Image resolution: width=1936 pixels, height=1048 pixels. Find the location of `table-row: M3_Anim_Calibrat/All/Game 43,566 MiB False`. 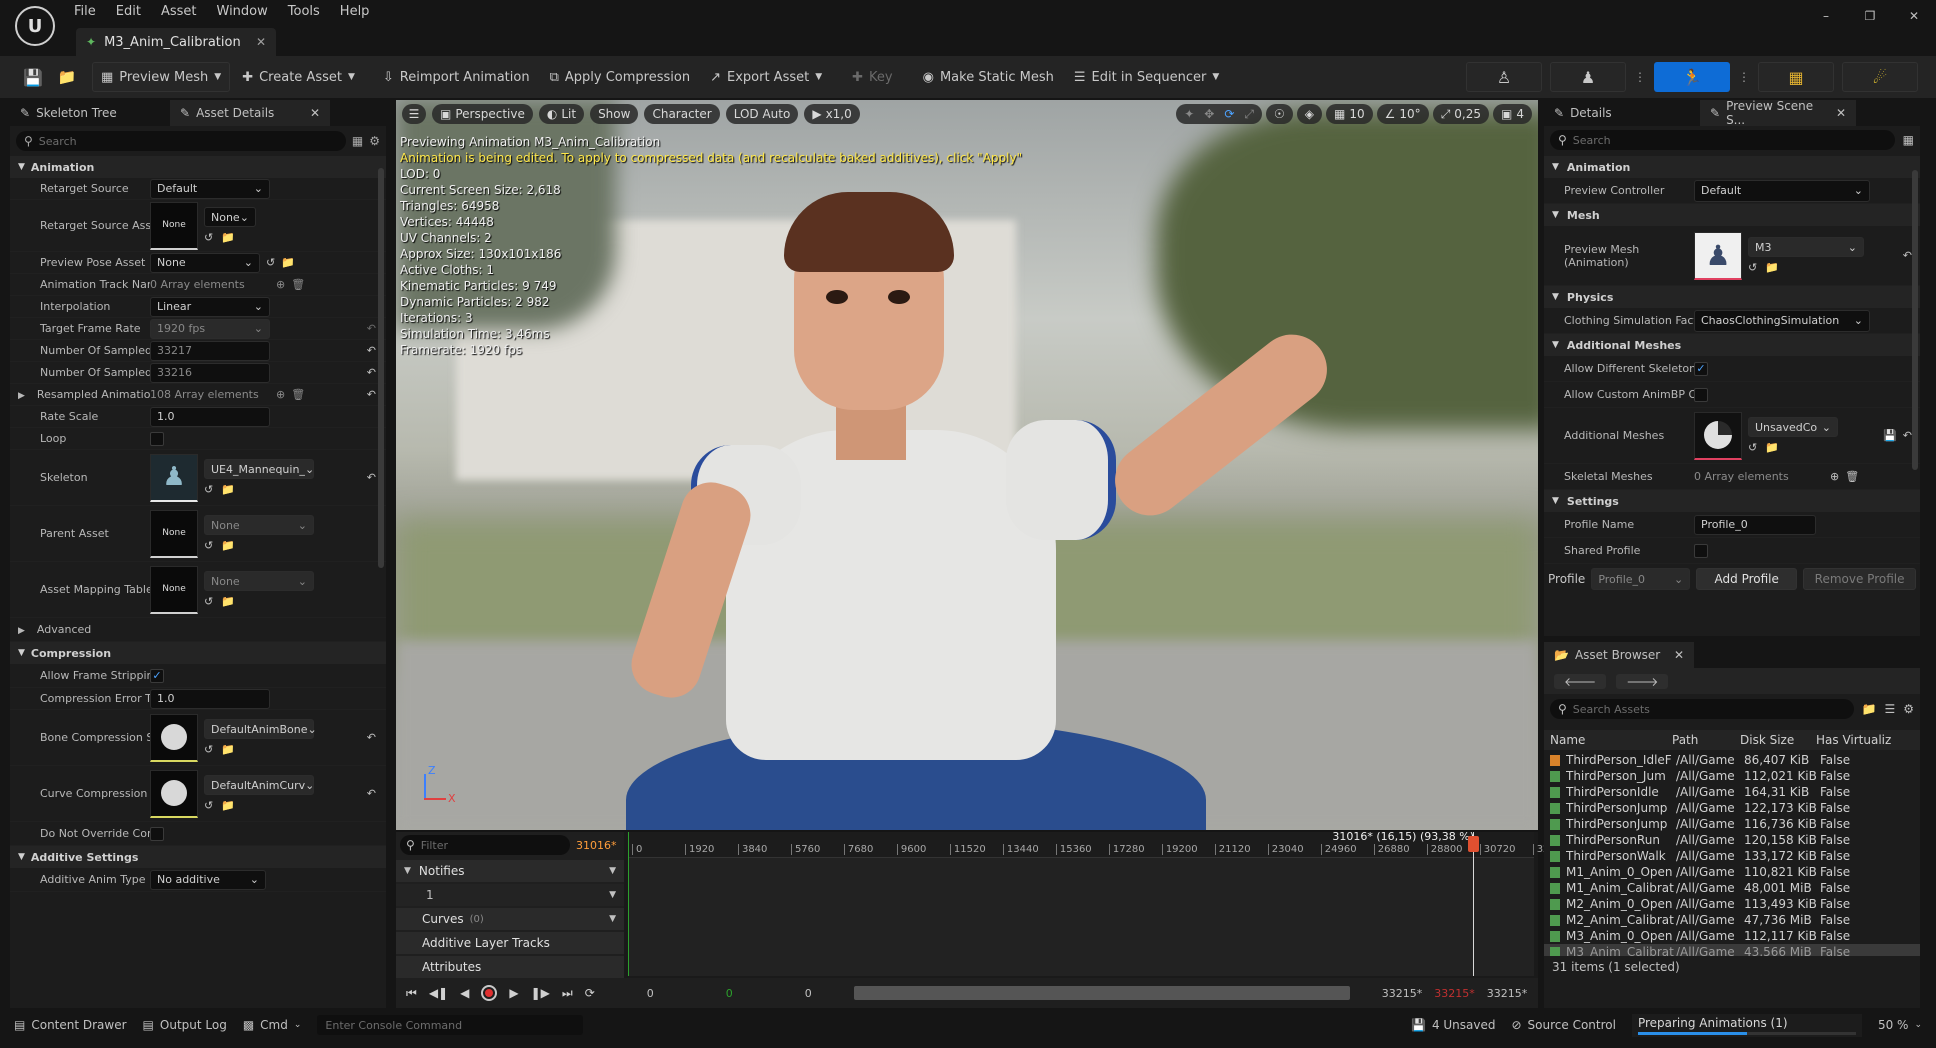

table-row: M3_Anim_Calibrat/All/Game 43,566 MiB False is located at coordinates (1732, 950).